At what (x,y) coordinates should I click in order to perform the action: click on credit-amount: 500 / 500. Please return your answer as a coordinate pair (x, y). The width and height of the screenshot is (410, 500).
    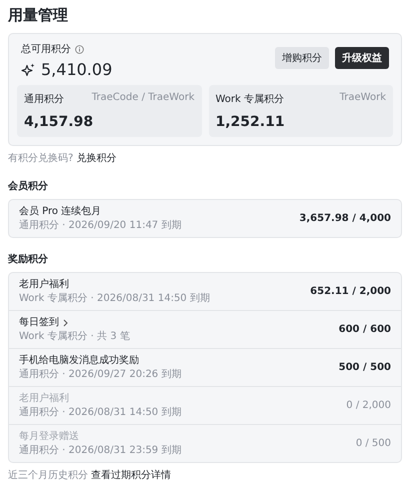
    Looking at the image, I should click on (364, 367).